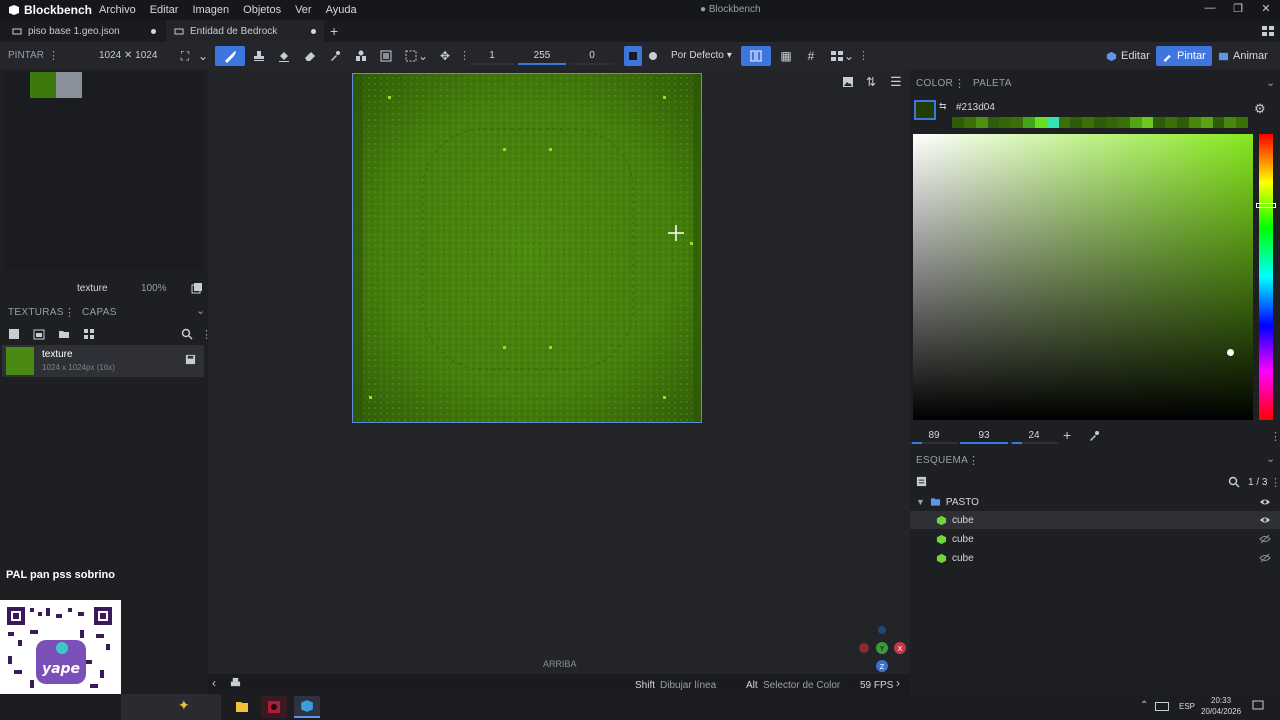 This screenshot has height=720, width=1280. What do you see at coordinates (190, 361) in the screenshot?
I see `save-icon` at bounding box center [190, 361].